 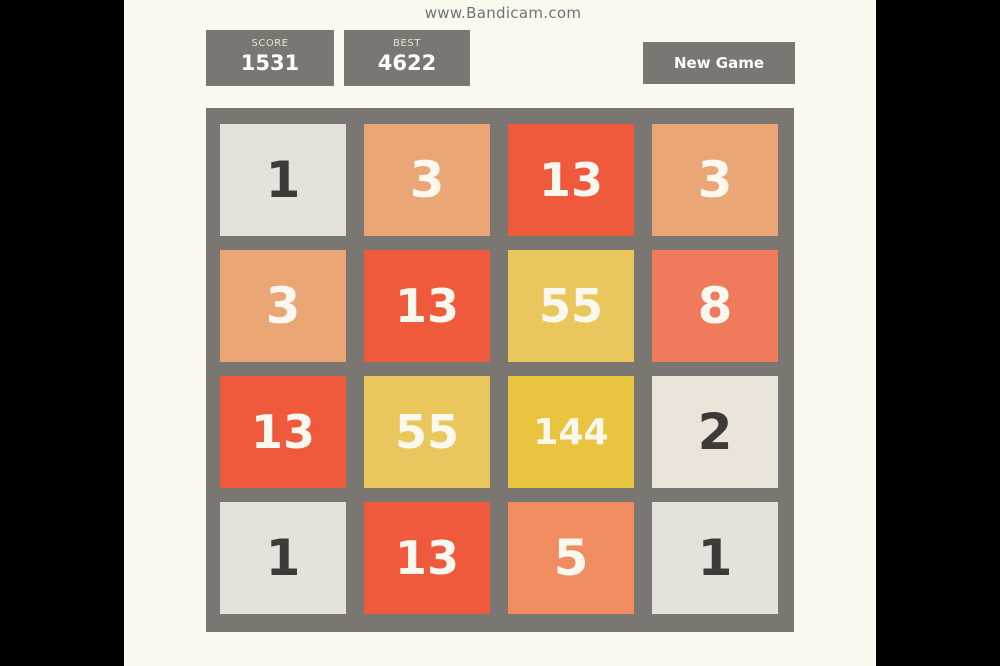 What do you see at coordinates (283, 306) in the screenshot?
I see `tile-r1-c0: 3` at bounding box center [283, 306].